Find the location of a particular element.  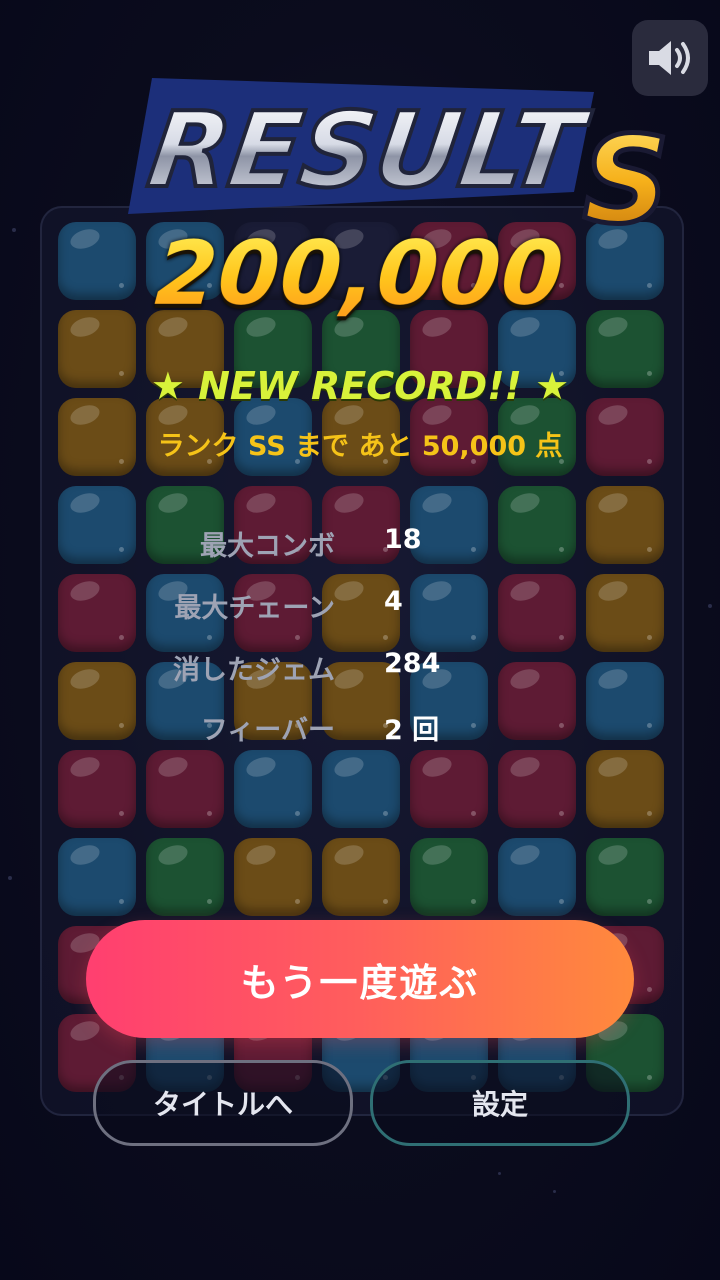

stat-label-max-combo: 最大コンボ is located at coordinates (267, 546).